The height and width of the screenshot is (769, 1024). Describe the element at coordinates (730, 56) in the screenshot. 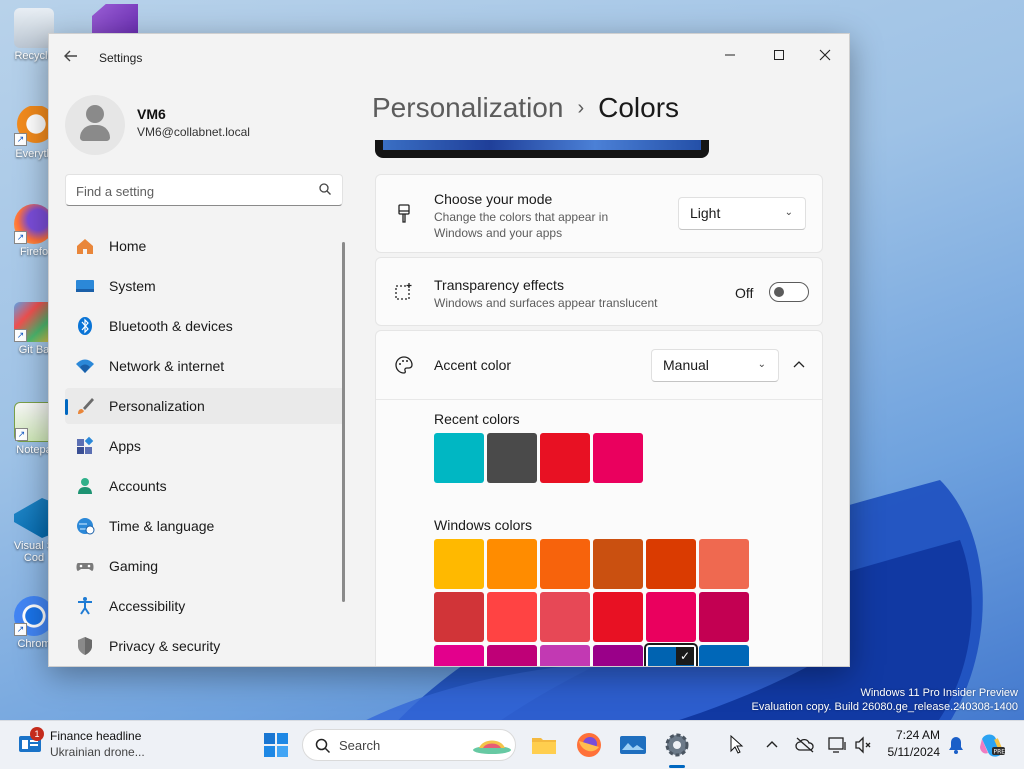

I see `minimize-button` at that location.